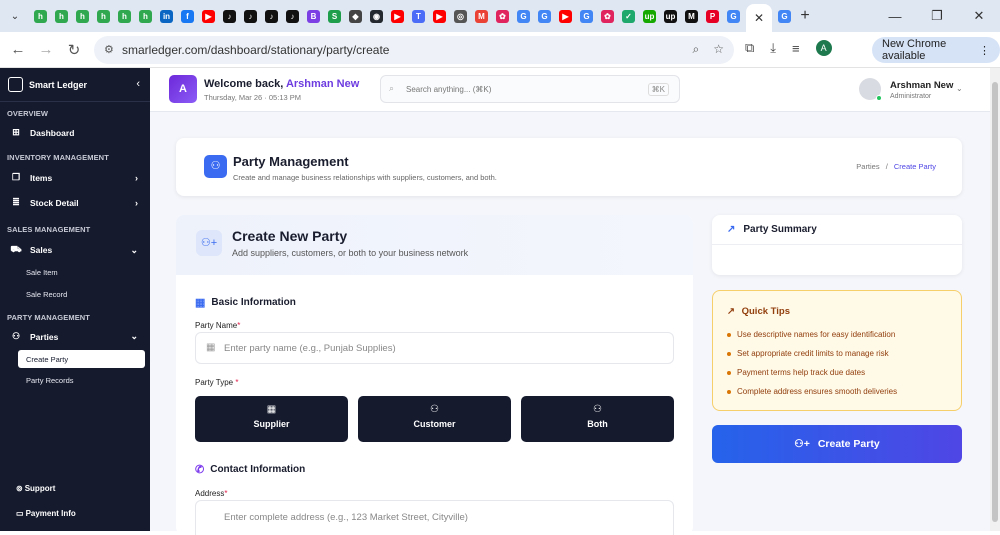 The width and height of the screenshot is (1000, 535). Describe the element at coordinates (984, 50) in the screenshot. I see `kebab-menu-icon: ⋮` at that location.